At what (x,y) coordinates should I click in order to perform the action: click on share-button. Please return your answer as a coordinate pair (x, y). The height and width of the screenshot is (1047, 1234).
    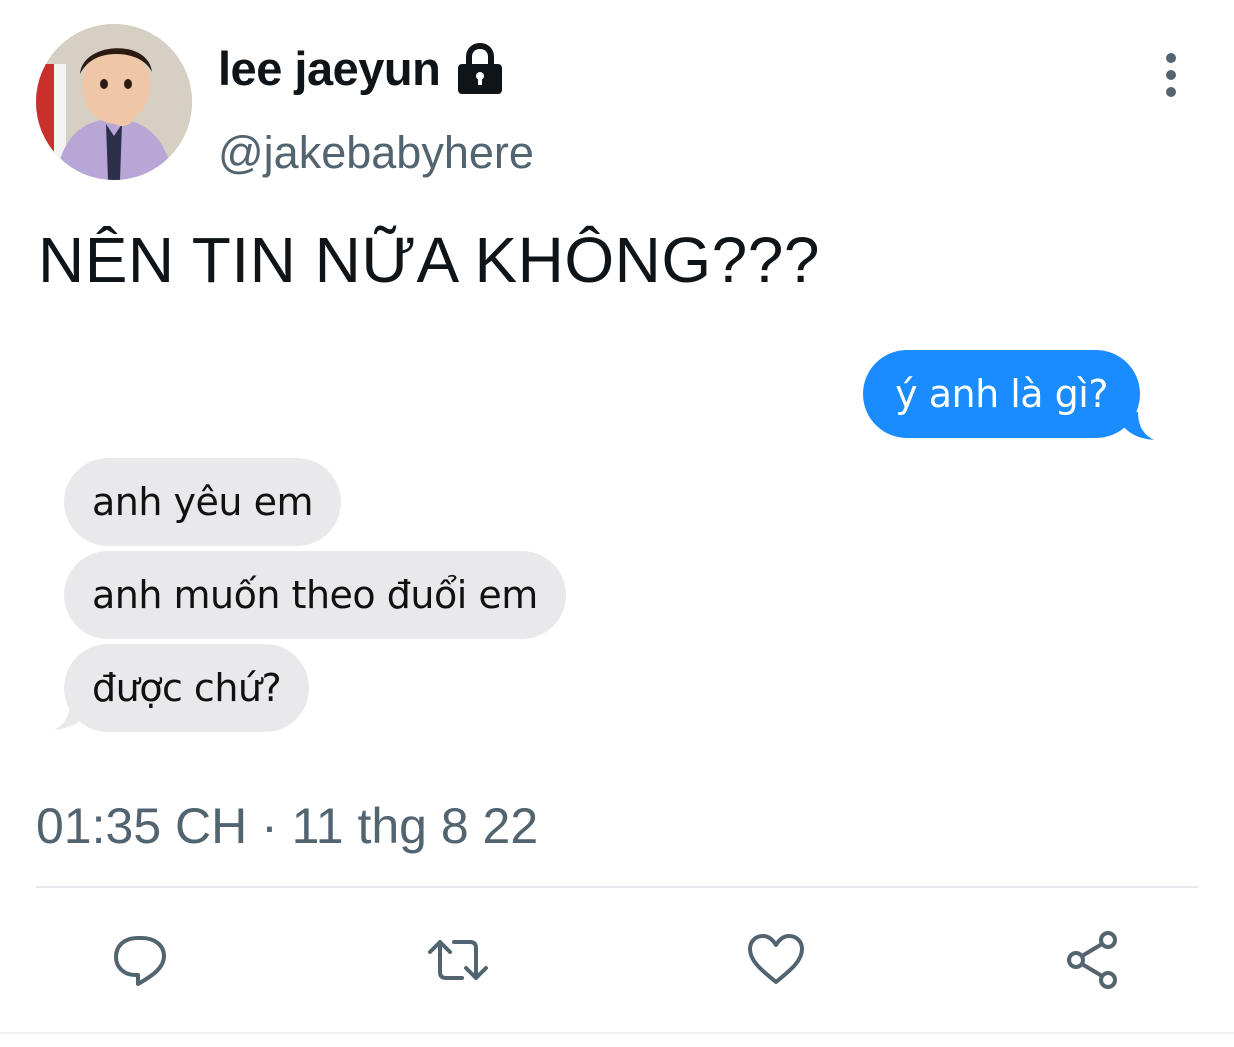
    Looking at the image, I should click on (1094, 960).